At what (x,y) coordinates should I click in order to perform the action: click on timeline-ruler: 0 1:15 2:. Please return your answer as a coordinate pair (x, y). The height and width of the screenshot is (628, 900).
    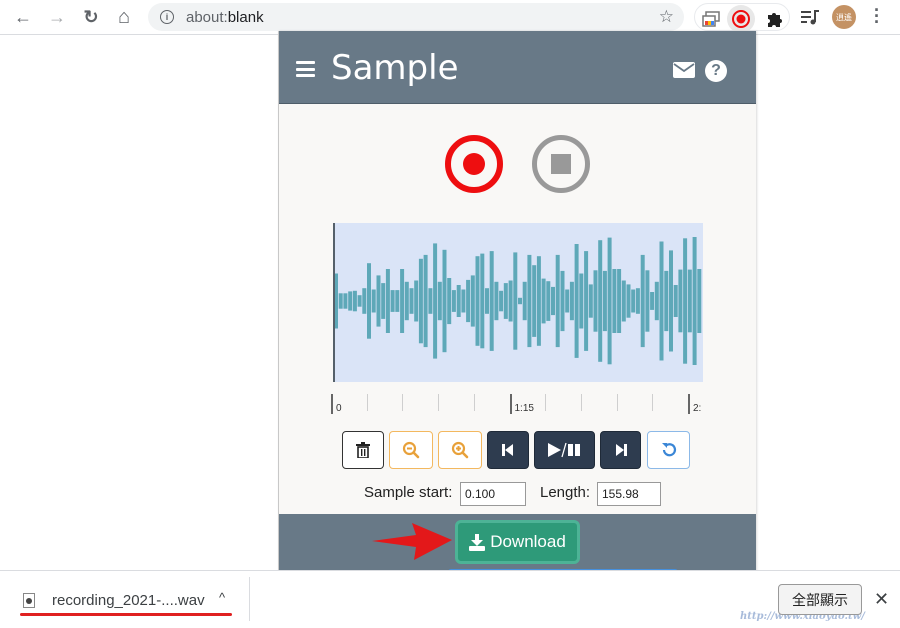
    Looking at the image, I should click on (521, 404).